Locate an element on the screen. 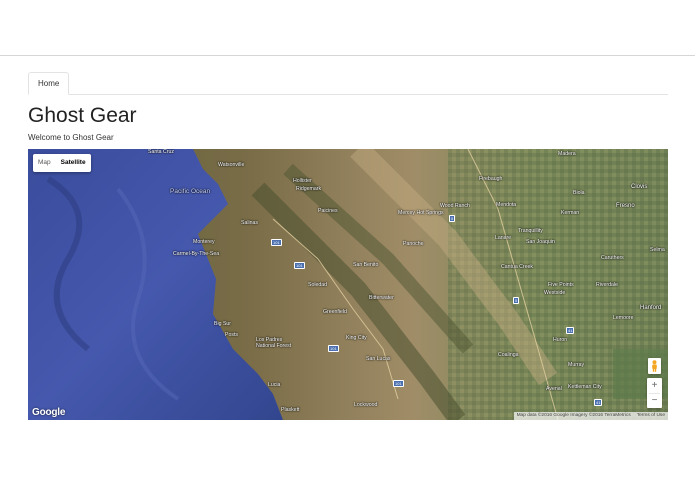 The height and width of the screenshot is (494, 695). map-type-control: Map Satellite is located at coordinates (62, 163).